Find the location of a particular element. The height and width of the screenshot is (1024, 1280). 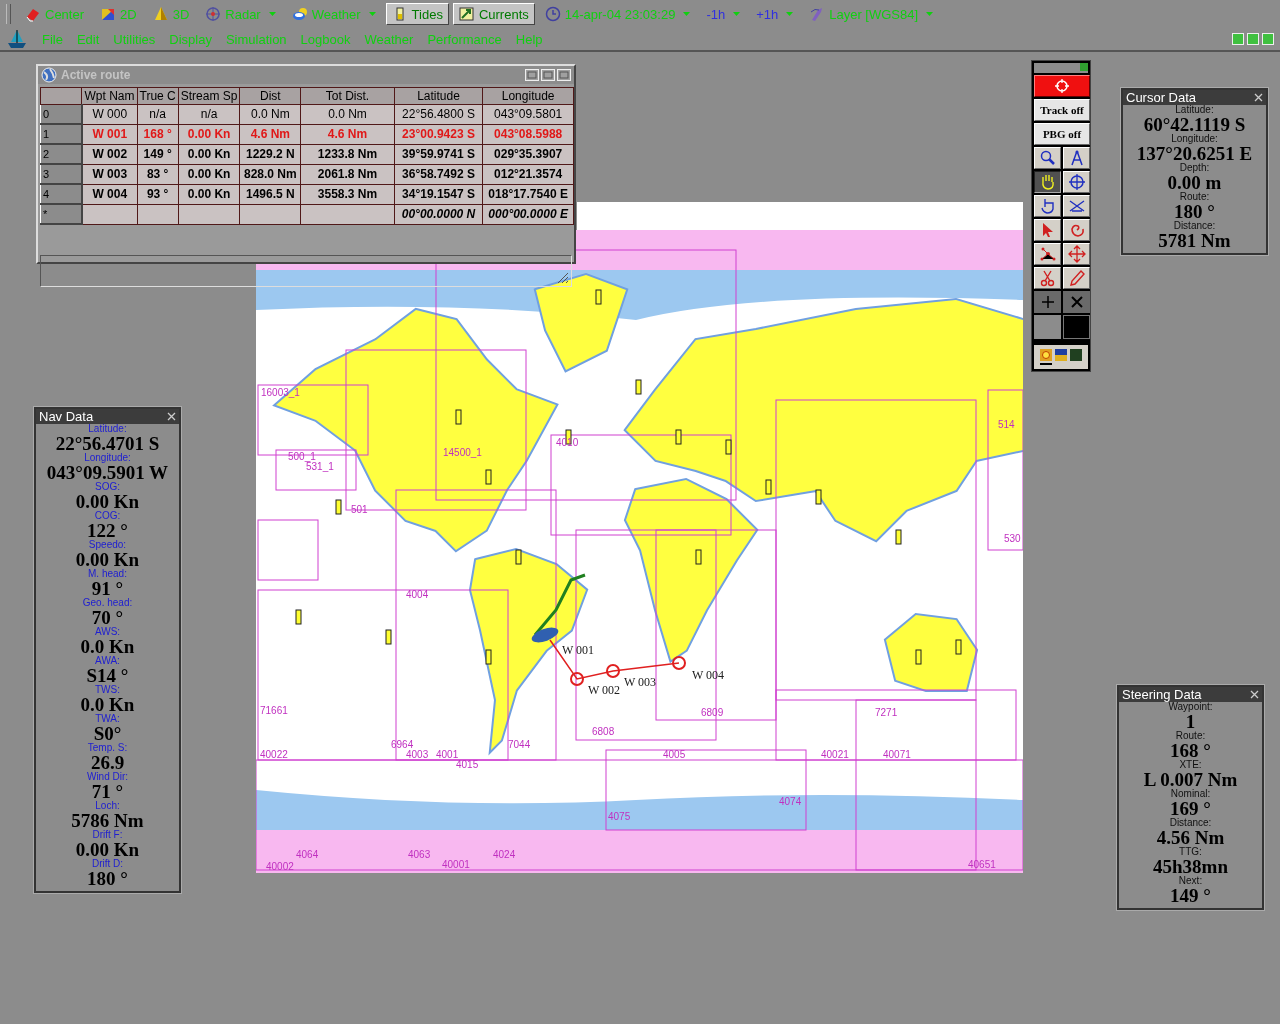

row-header: 3 is located at coordinates (61, 174).